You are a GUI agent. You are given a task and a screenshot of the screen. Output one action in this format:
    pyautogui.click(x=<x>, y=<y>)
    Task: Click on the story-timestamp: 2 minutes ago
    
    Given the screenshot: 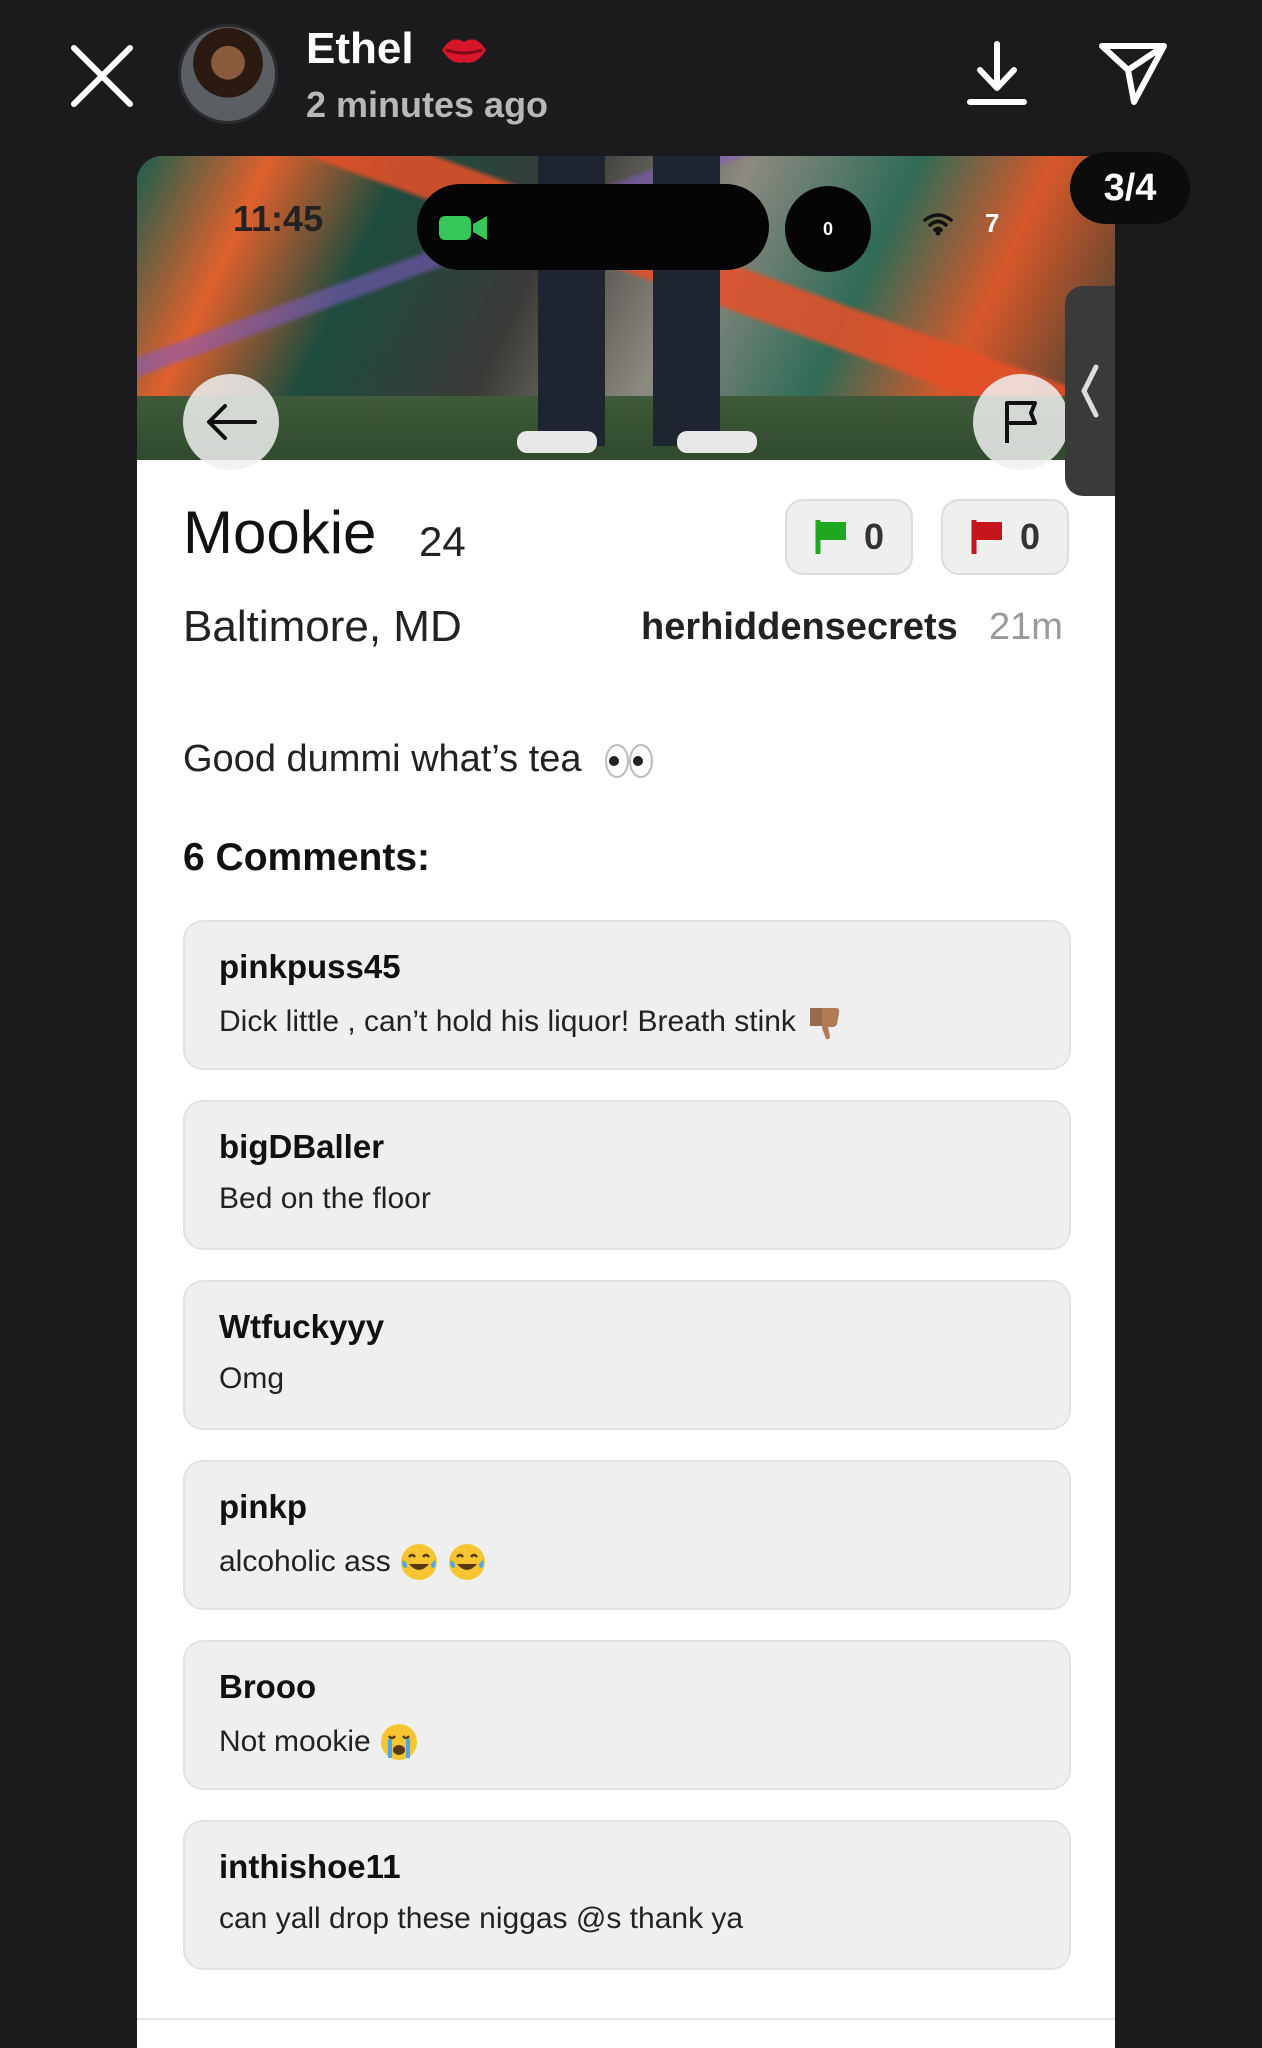 What is the action you would take?
    pyautogui.click(x=427, y=104)
    